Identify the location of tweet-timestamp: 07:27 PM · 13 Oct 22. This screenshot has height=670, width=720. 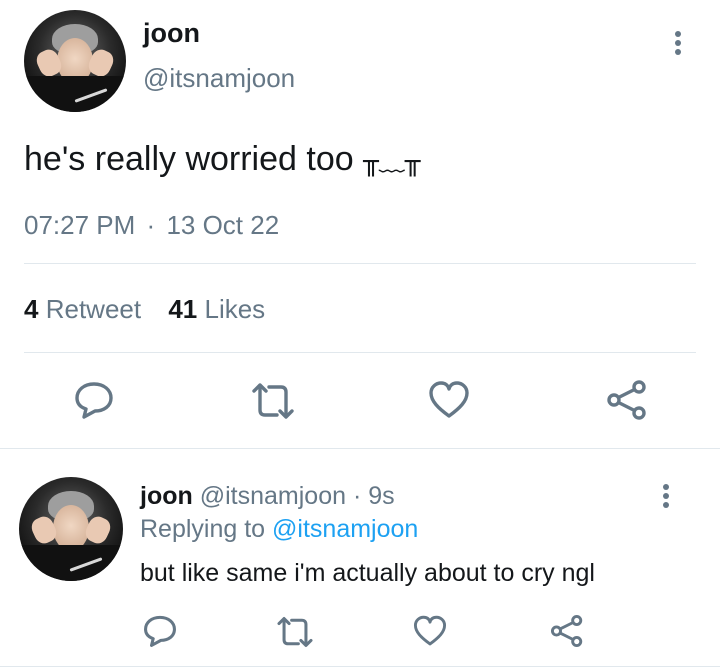
(151, 225).